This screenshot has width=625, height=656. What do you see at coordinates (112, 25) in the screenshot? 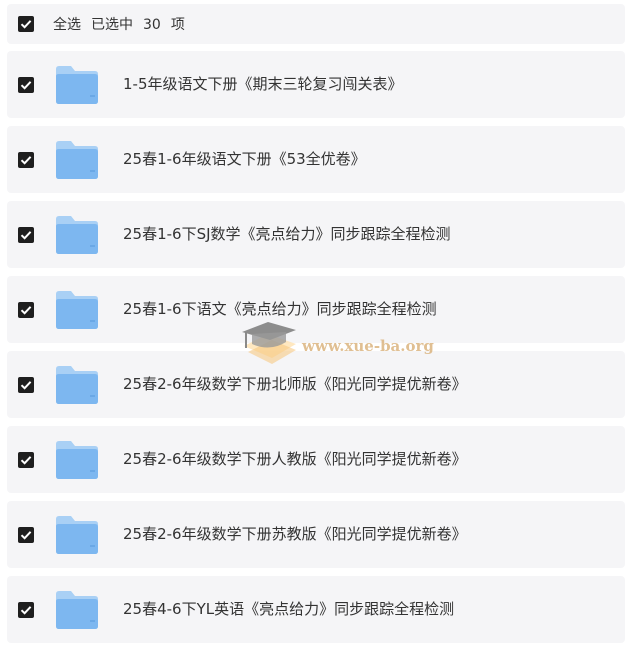
I see `selected-prefix: 已选中` at bounding box center [112, 25].